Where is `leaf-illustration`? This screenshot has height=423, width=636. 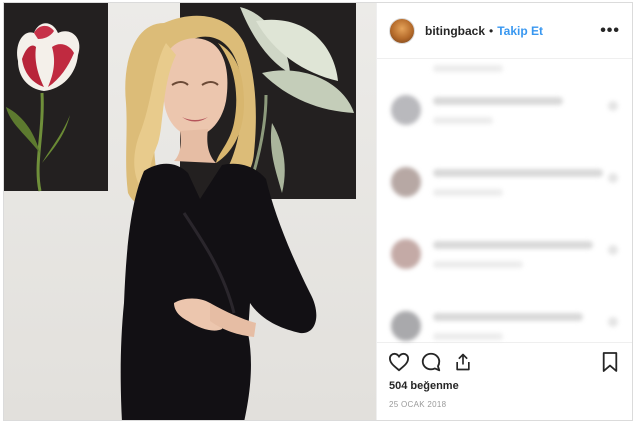
leaf-illustration is located at coordinates (297, 100).